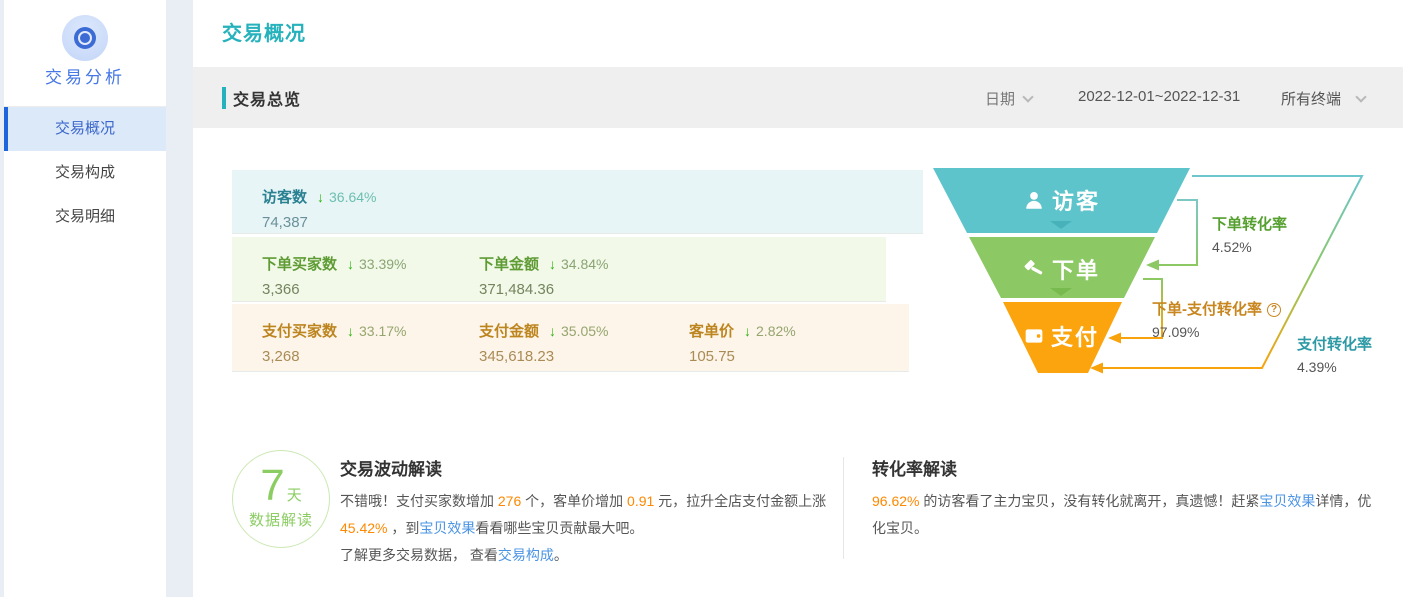 This screenshot has width=1403, height=597. Describe the element at coordinates (1034, 200) in the screenshot. I see `user-icon` at that location.